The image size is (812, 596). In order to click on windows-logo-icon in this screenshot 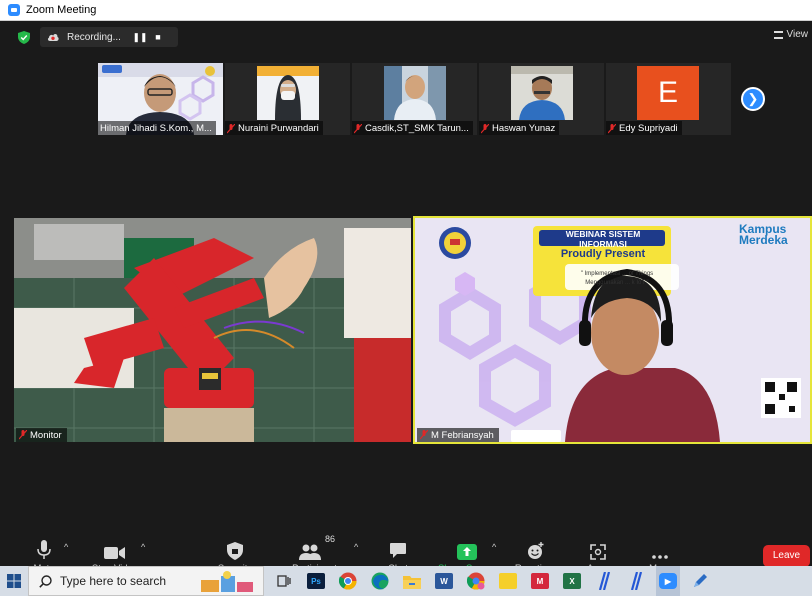, I will do `click(14, 581)`.